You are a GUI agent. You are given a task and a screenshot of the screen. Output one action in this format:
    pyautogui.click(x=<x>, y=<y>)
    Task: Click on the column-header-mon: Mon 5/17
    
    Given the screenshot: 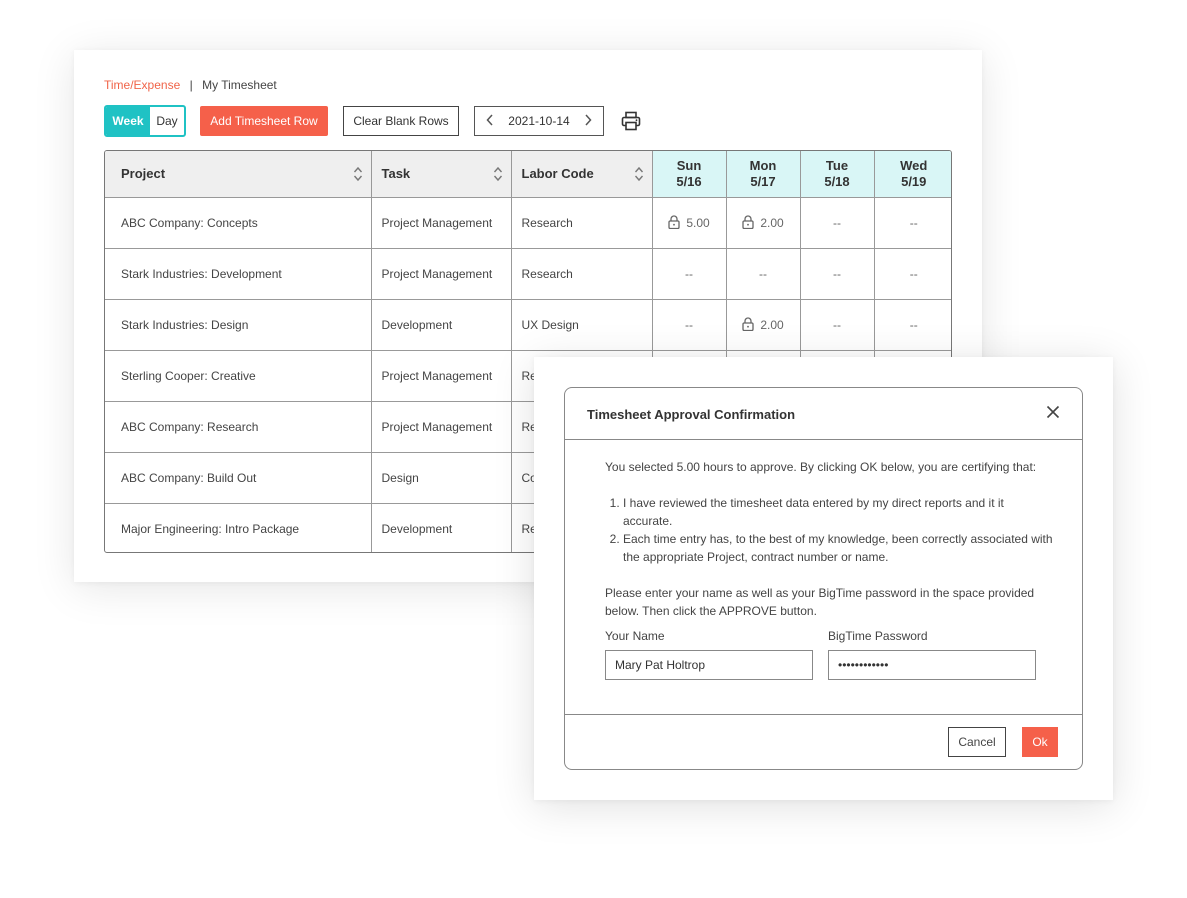 What is the action you would take?
    pyautogui.click(x=763, y=174)
    